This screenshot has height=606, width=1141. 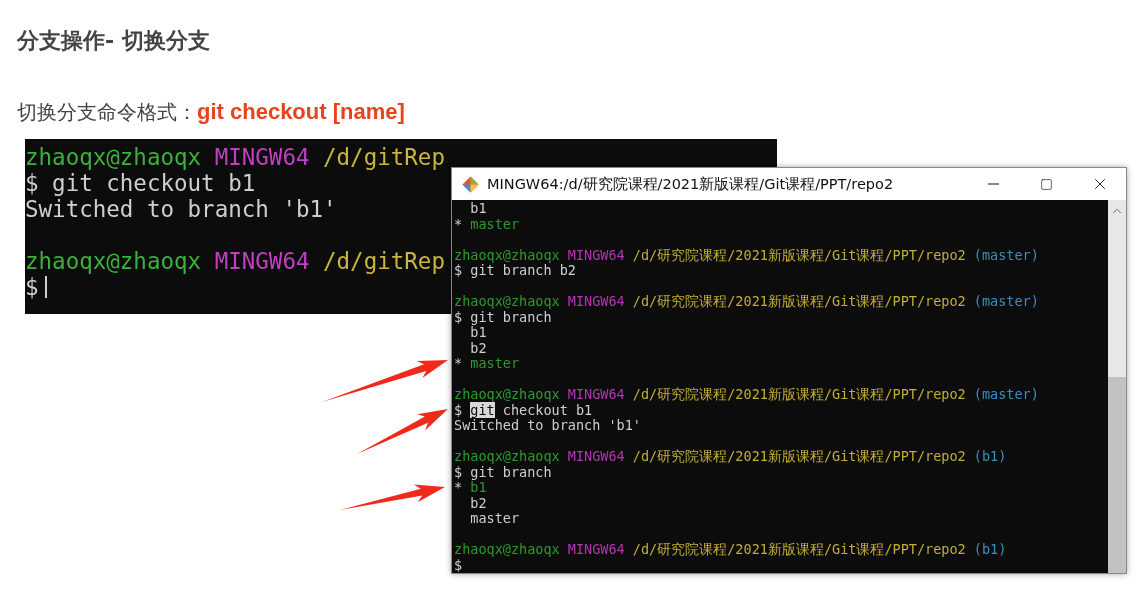 What do you see at coordinates (1117, 475) in the screenshot?
I see `scrollbar-thumb` at bounding box center [1117, 475].